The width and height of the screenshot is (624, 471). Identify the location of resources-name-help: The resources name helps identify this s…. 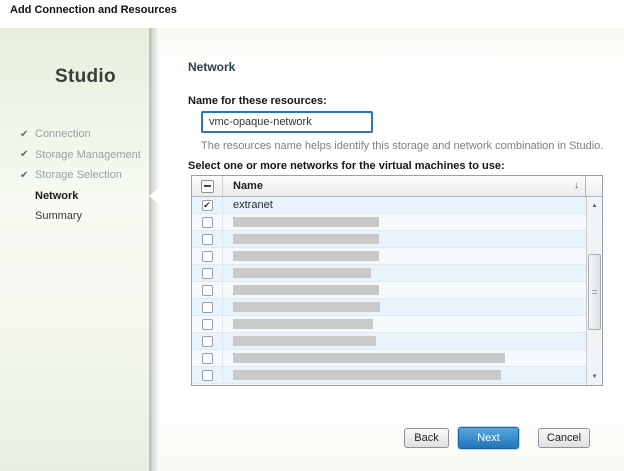
(402, 146).